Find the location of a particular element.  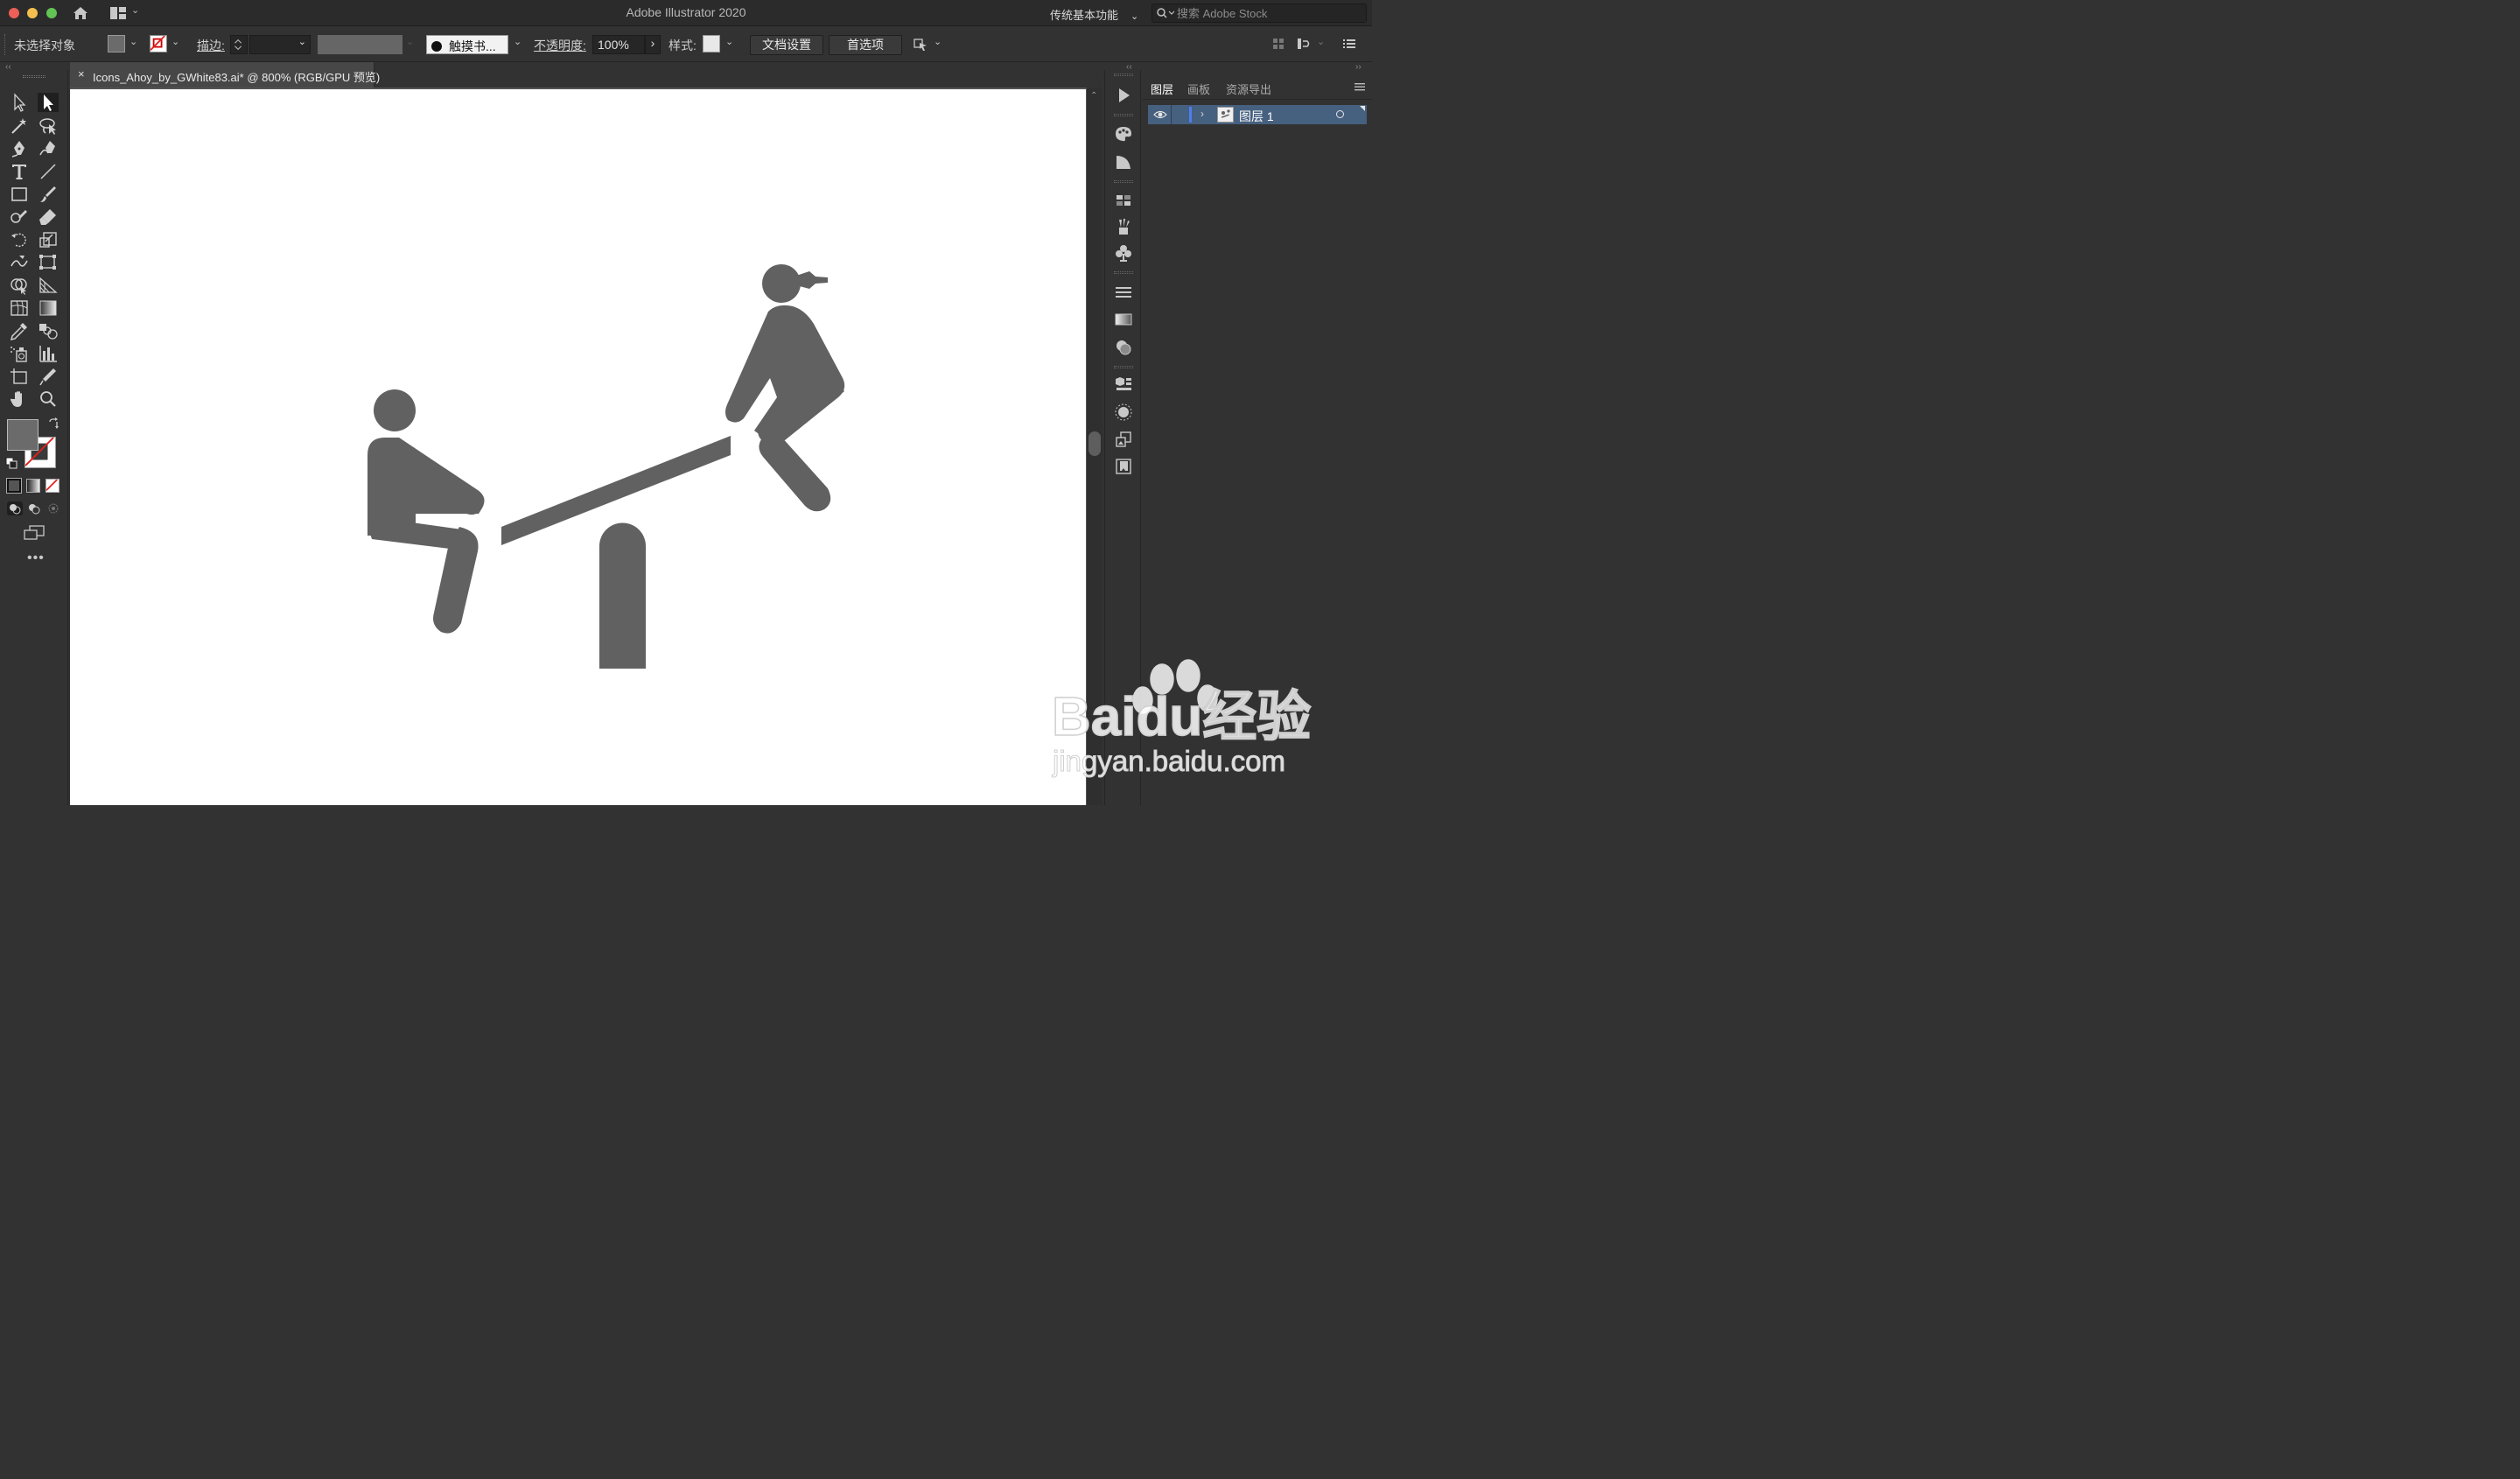

gradient-panel-icon is located at coordinates (1123, 320).